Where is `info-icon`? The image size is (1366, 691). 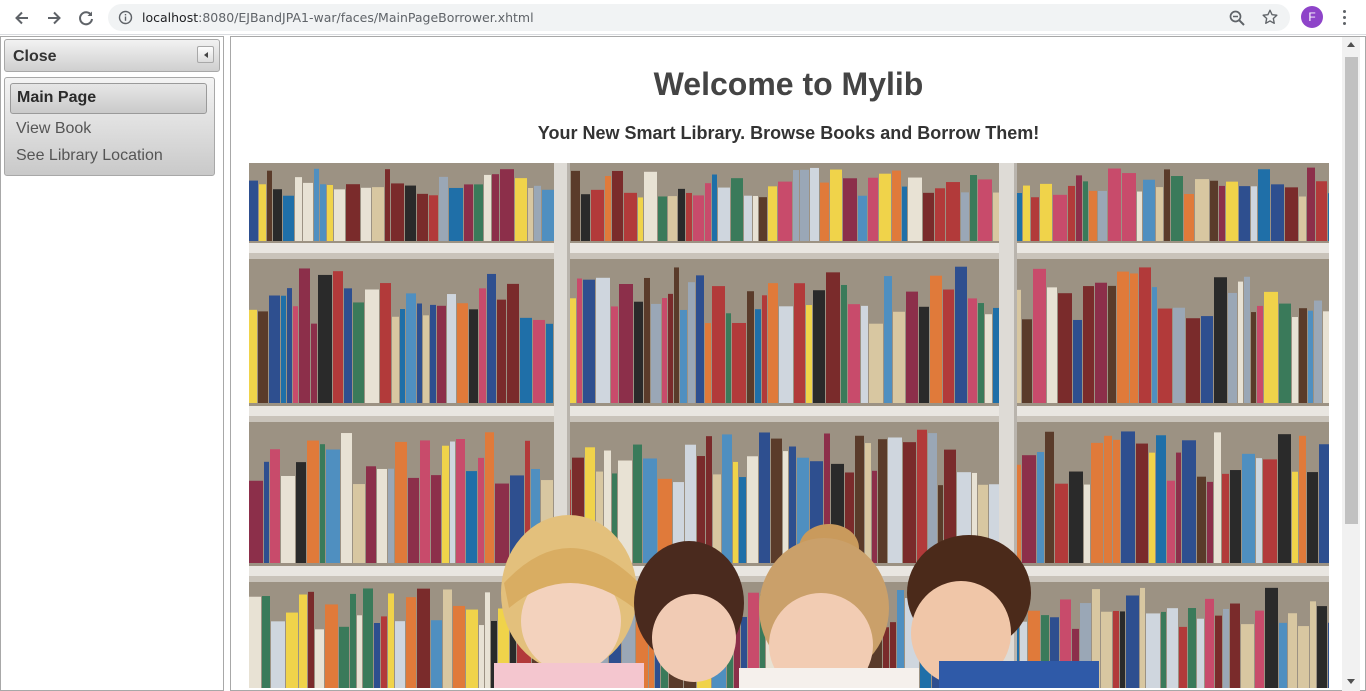 info-icon is located at coordinates (125, 17).